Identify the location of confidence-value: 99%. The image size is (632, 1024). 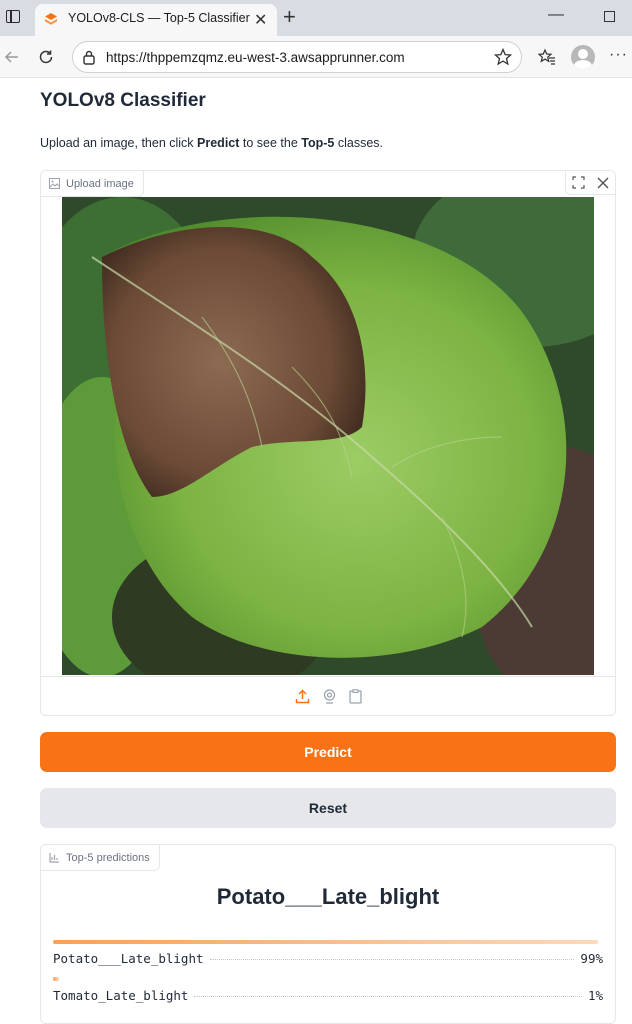
(591, 958).